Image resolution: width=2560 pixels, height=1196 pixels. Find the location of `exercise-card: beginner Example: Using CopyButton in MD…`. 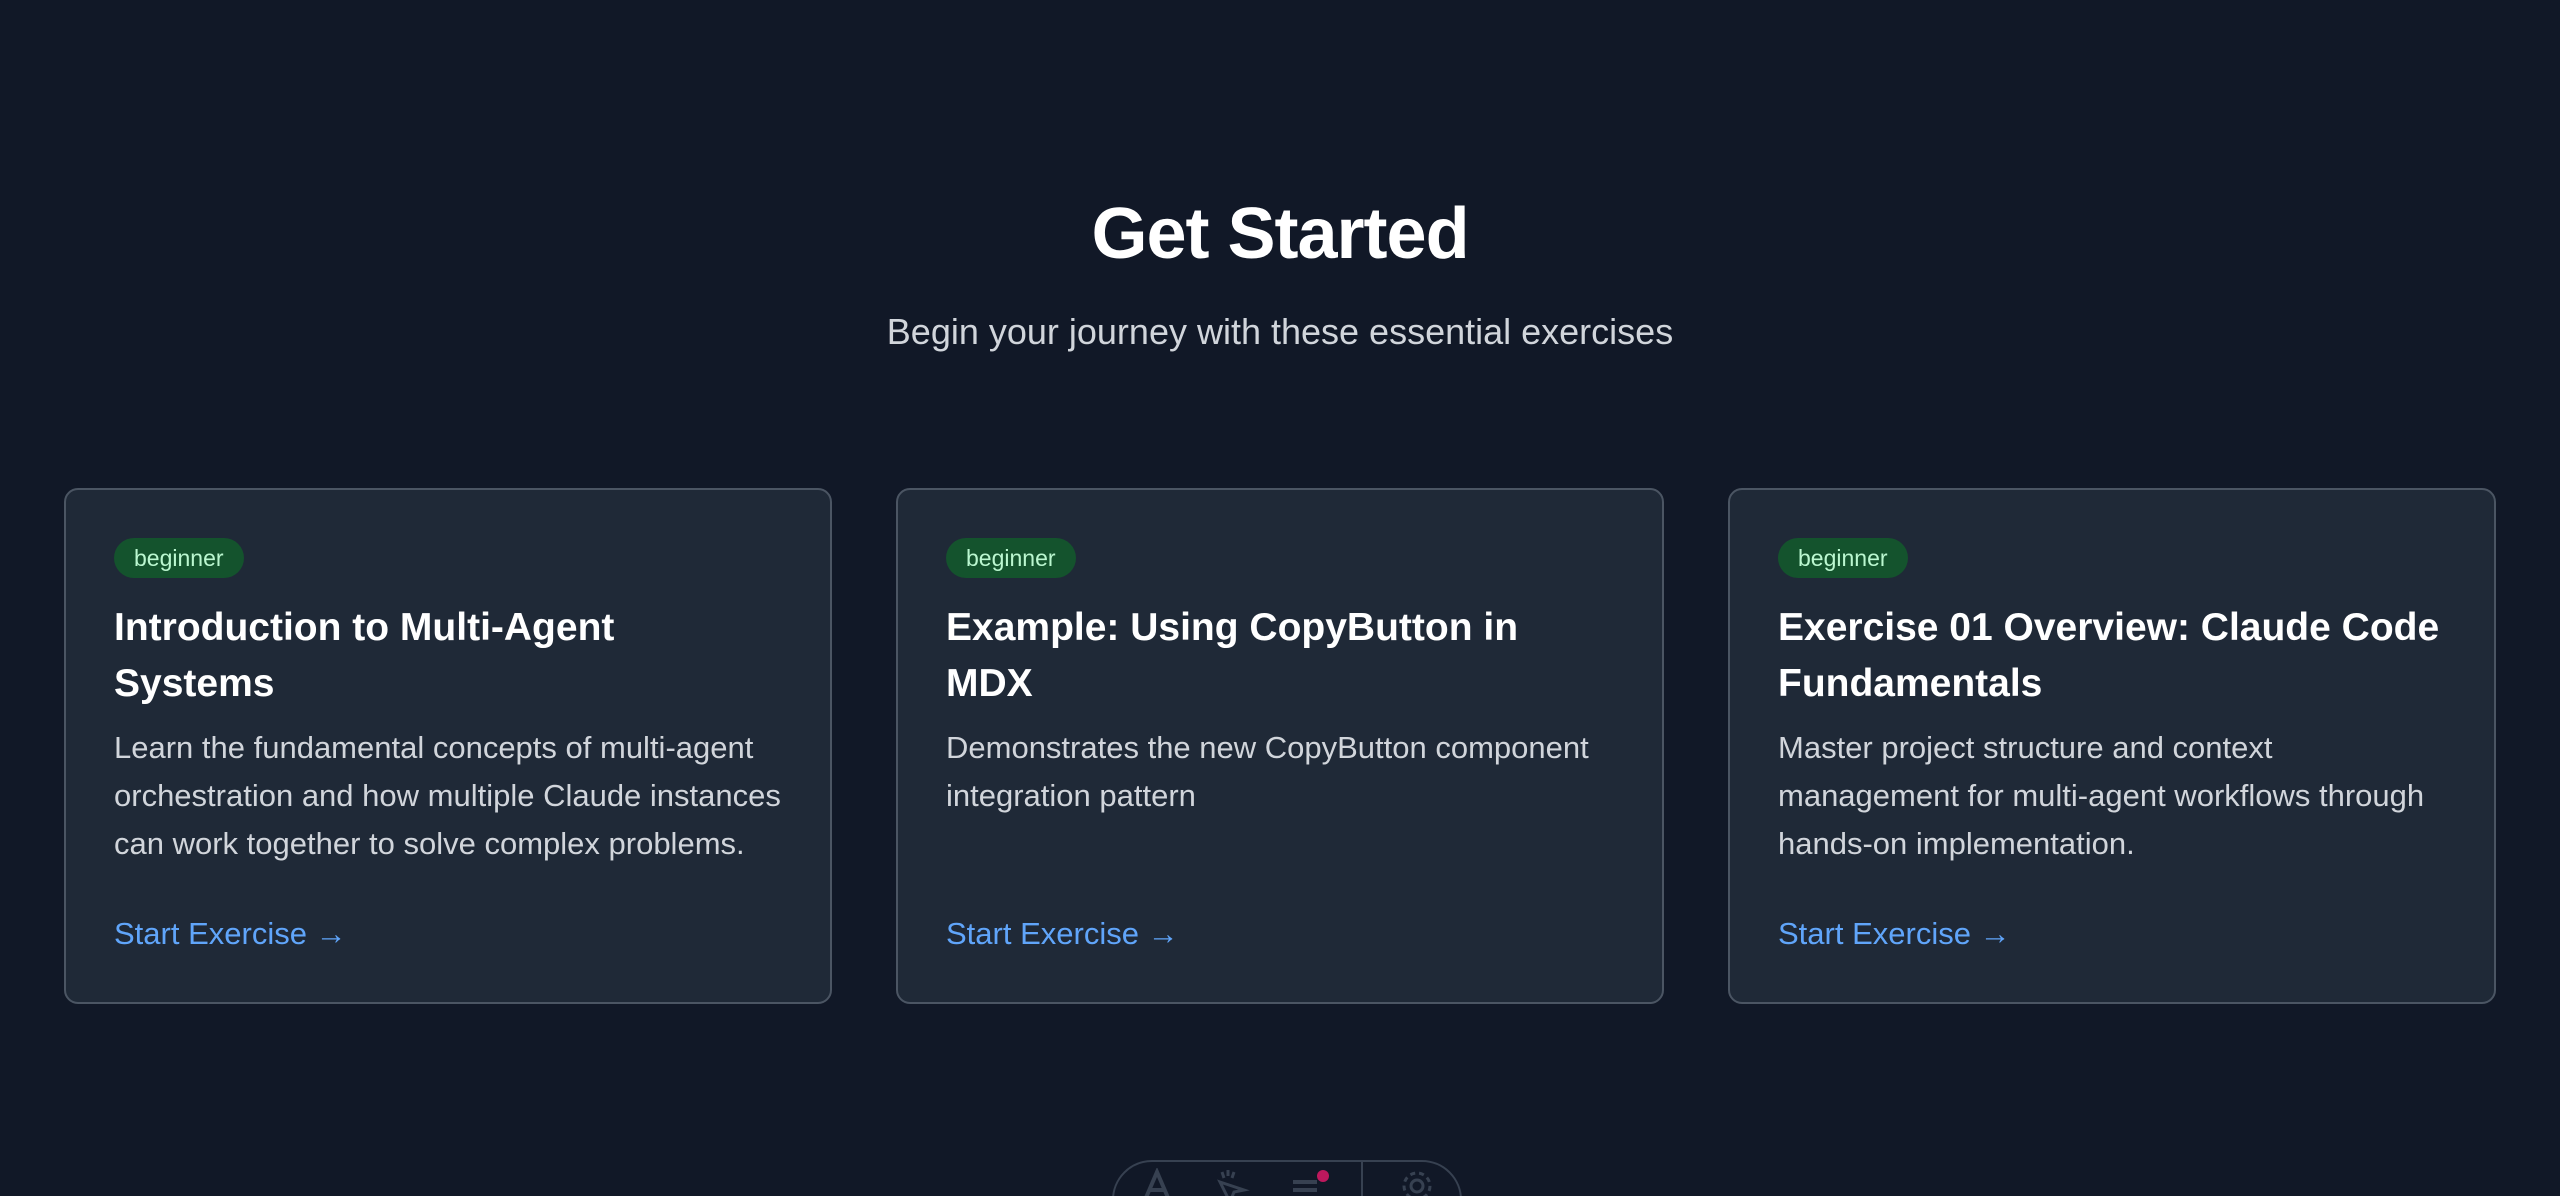

exercise-card: beginner Example: Using CopyButton in MD… is located at coordinates (1280, 746).